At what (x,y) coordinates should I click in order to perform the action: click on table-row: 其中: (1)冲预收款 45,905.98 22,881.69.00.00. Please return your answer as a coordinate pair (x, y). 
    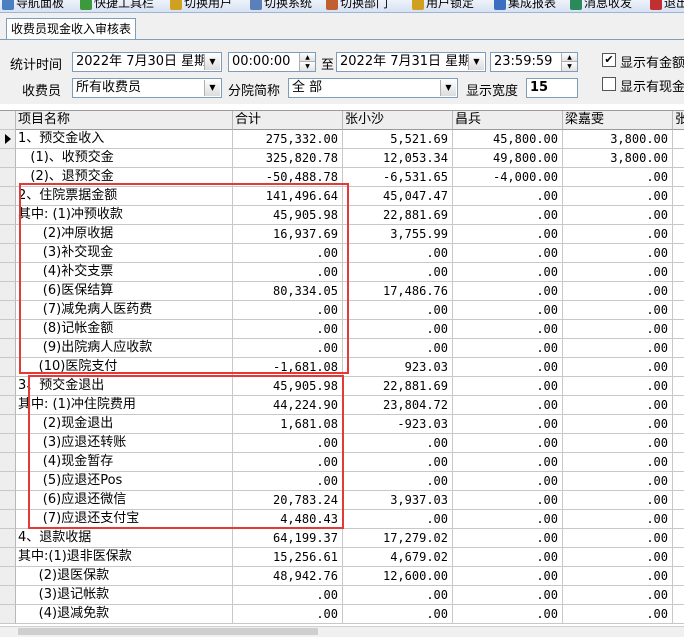
    Looking at the image, I should click on (342, 215).